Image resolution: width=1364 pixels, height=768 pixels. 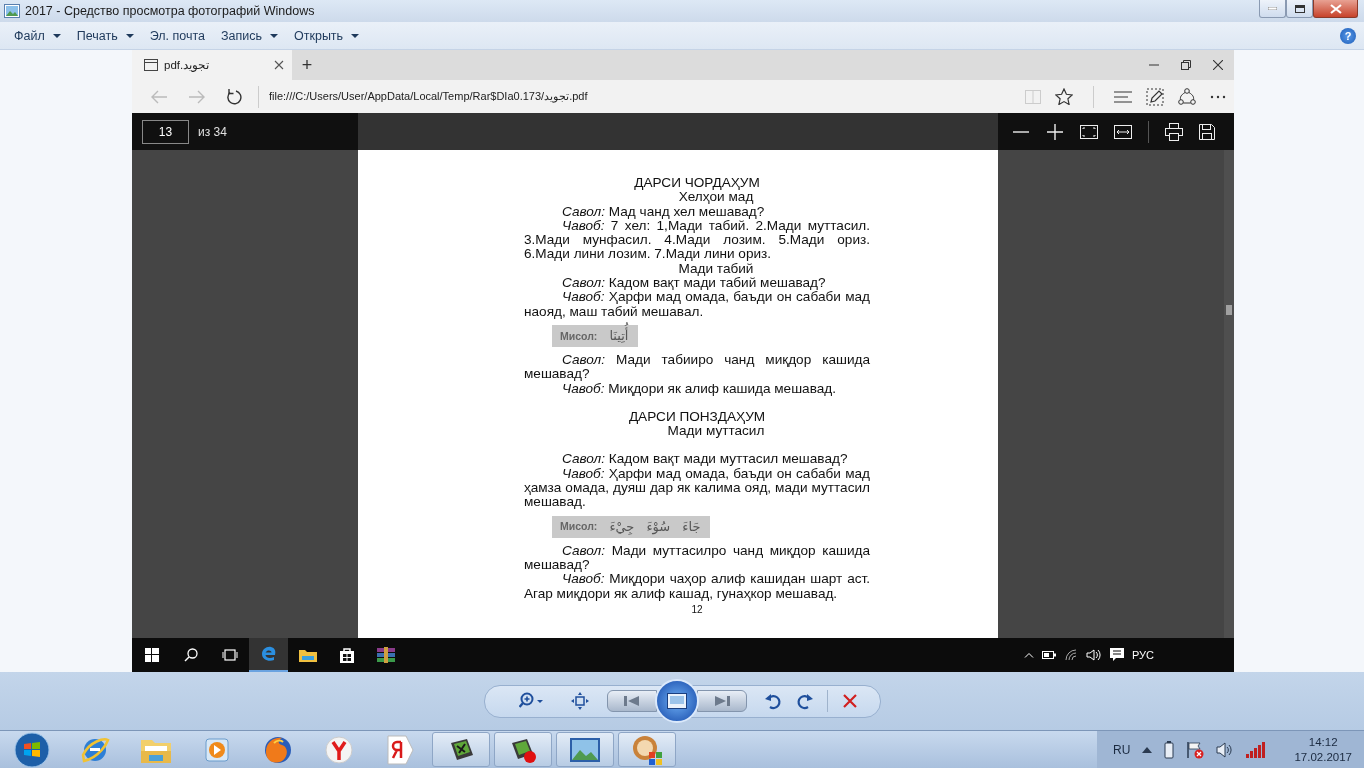 What do you see at coordinates (697, 417) in the screenshot?
I see `lesson-heading: ДАРСИ ПОНЗДАҲУМ` at bounding box center [697, 417].